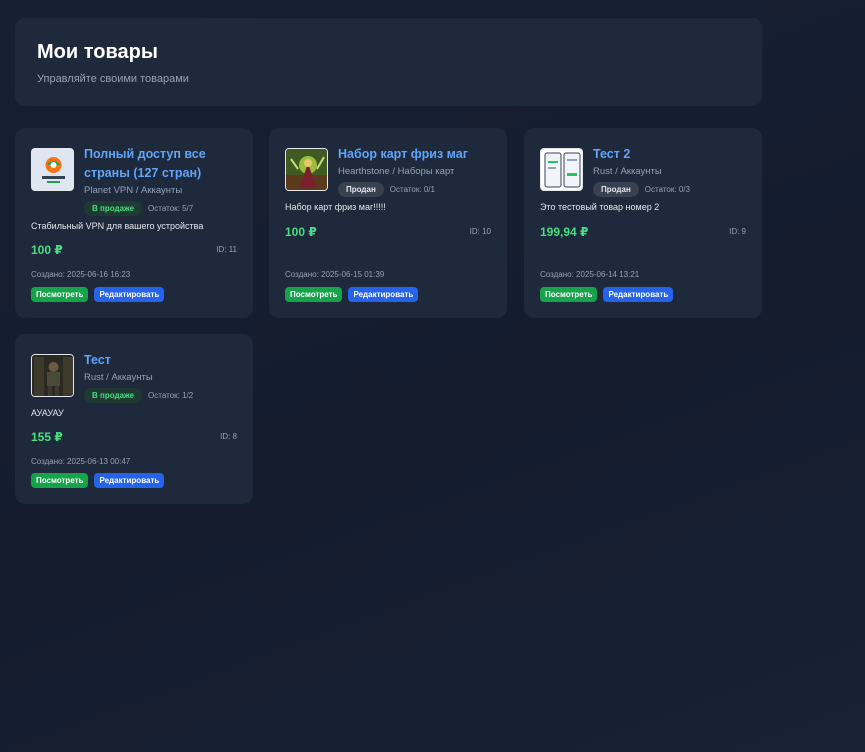 The width and height of the screenshot is (865, 752). What do you see at coordinates (335, 207) in the screenshot?
I see `product-description: Набор карт фриз маг!!!!!` at bounding box center [335, 207].